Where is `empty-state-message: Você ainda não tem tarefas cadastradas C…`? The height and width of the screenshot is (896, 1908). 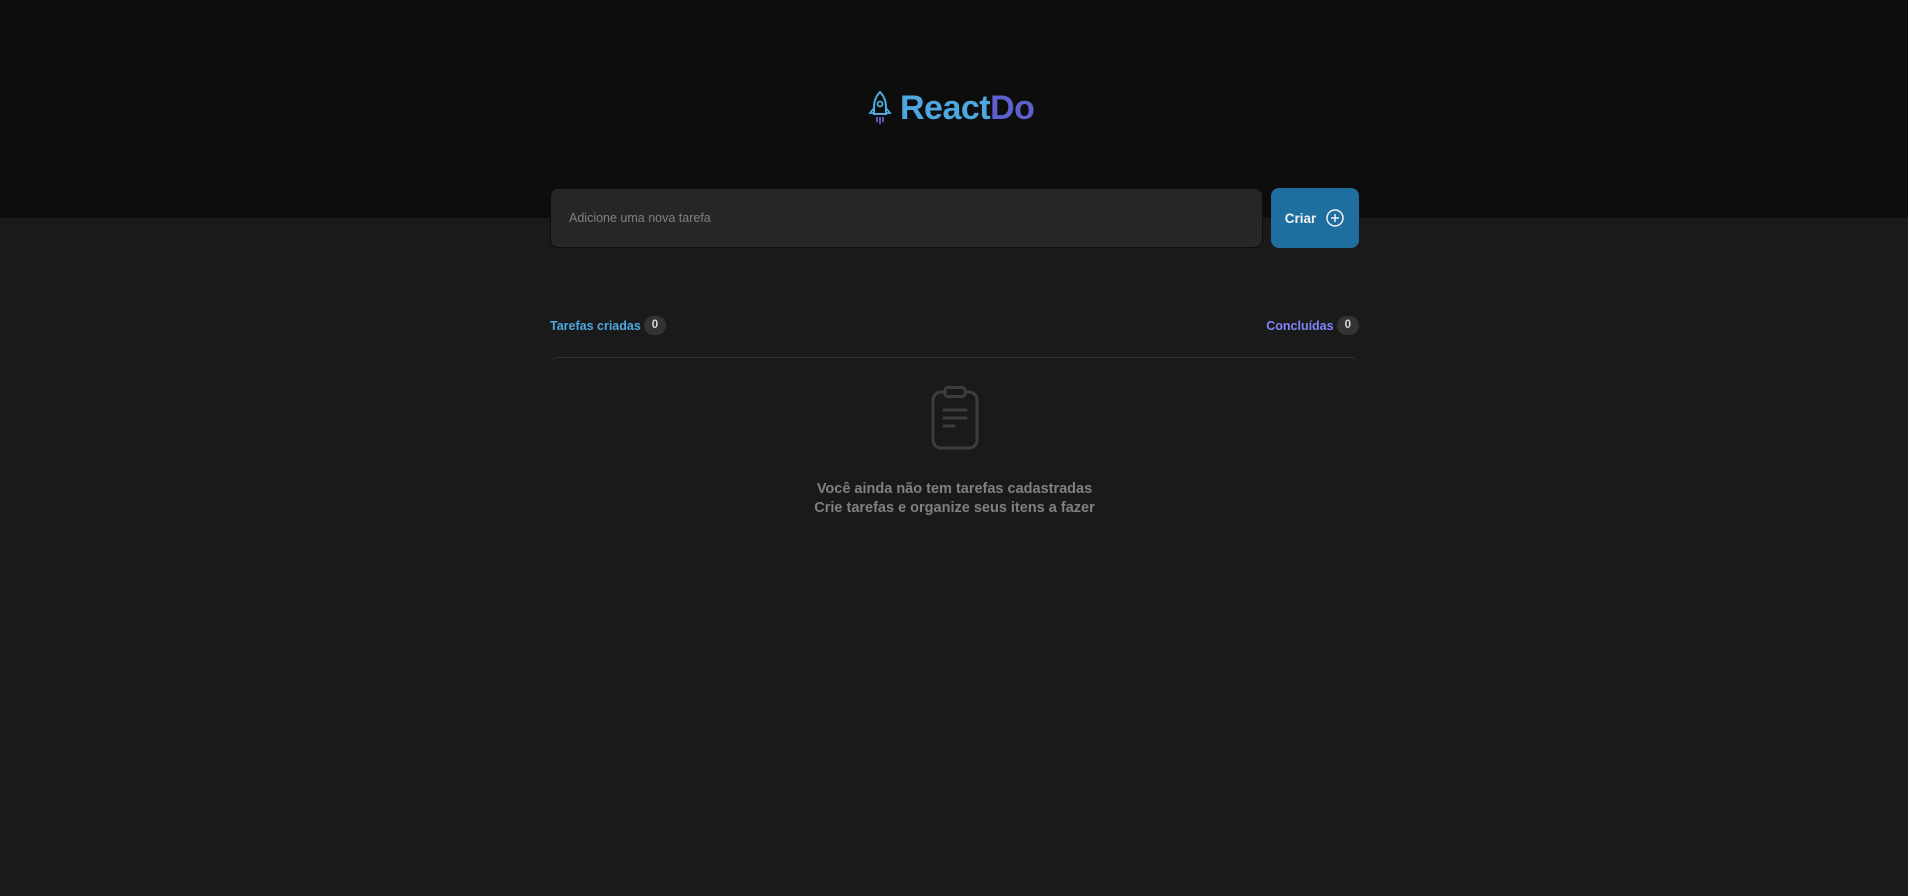
empty-state-message: Você ainda não tem tarefas cadastradas C… is located at coordinates (954, 499).